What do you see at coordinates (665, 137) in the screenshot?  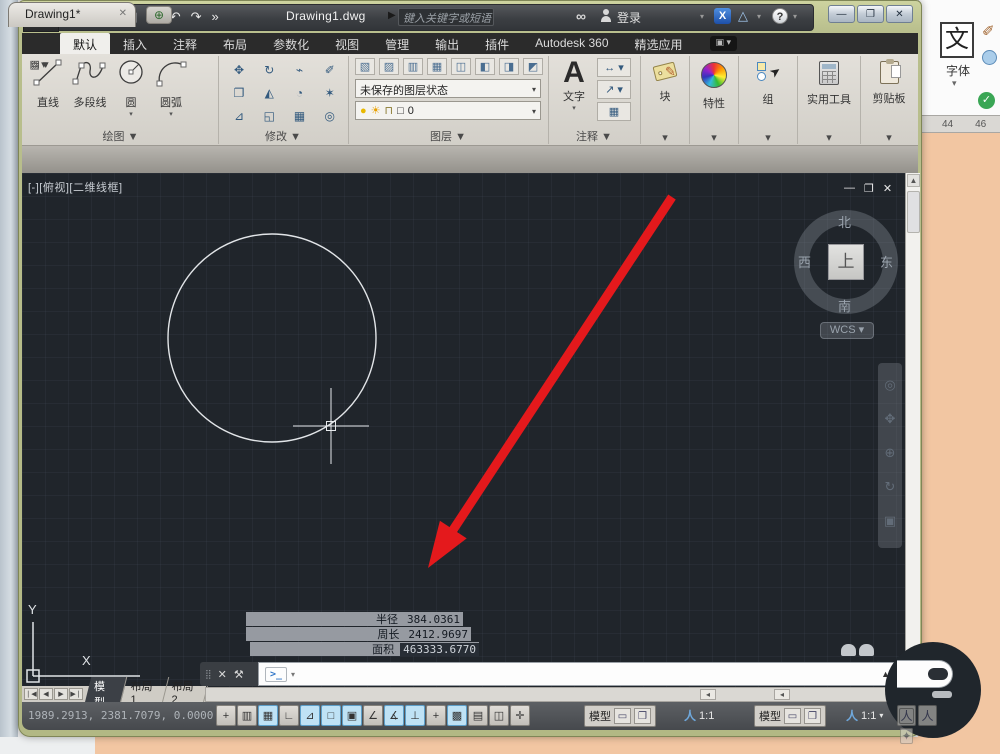 I see `panel-block-caret: ▾` at bounding box center [665, 137].